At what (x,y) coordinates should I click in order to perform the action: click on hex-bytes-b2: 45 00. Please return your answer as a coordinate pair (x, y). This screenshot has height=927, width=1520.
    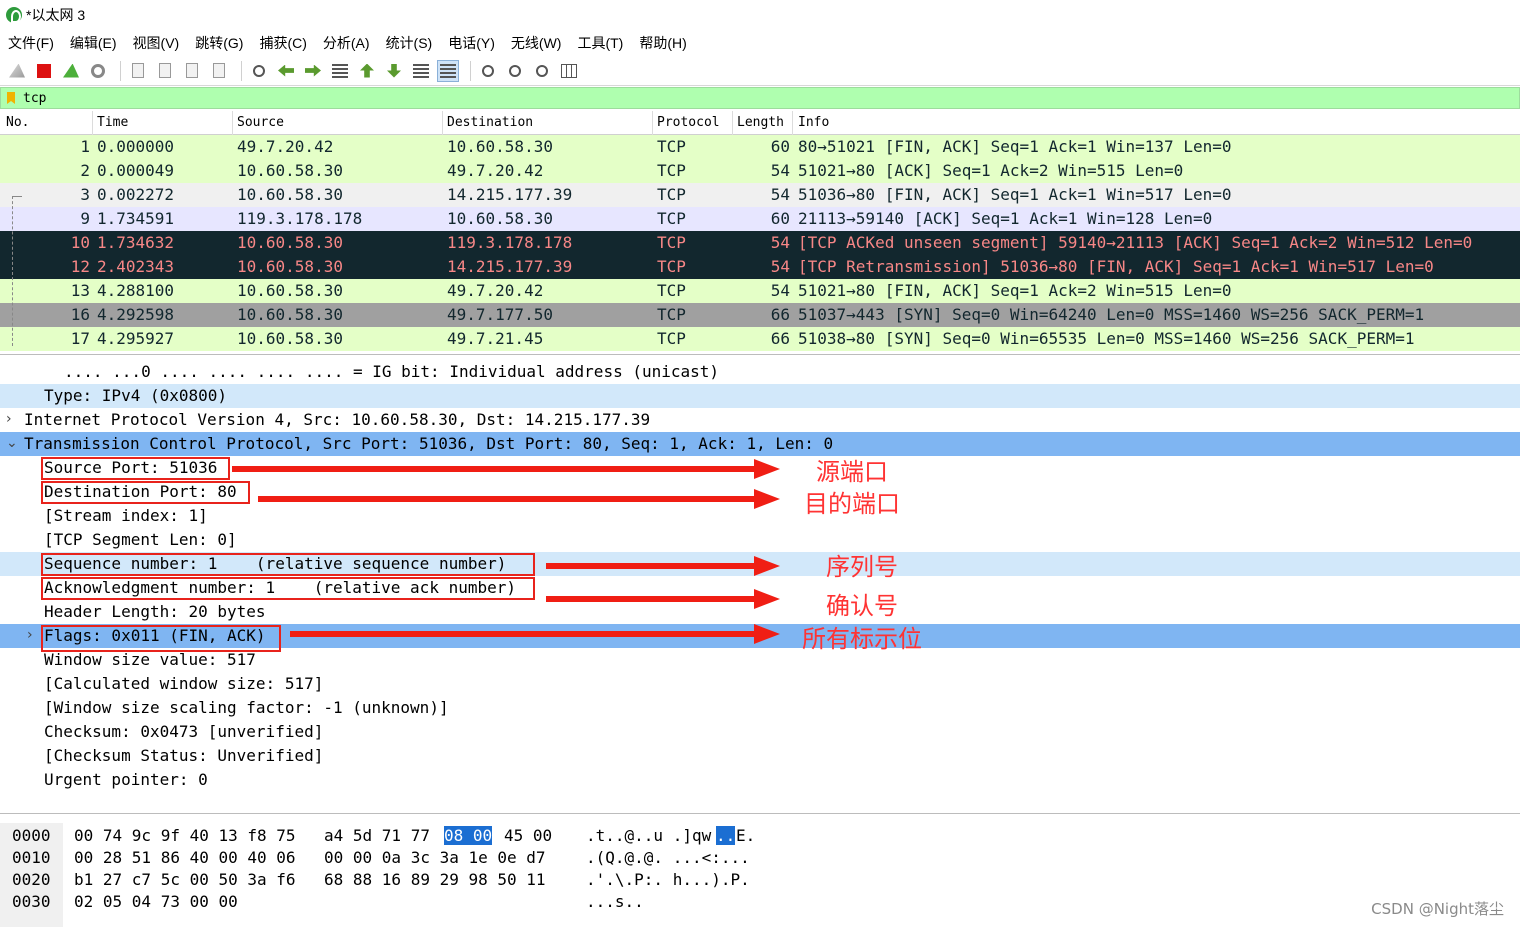
    Looking at the image, I should click on (528, 835).